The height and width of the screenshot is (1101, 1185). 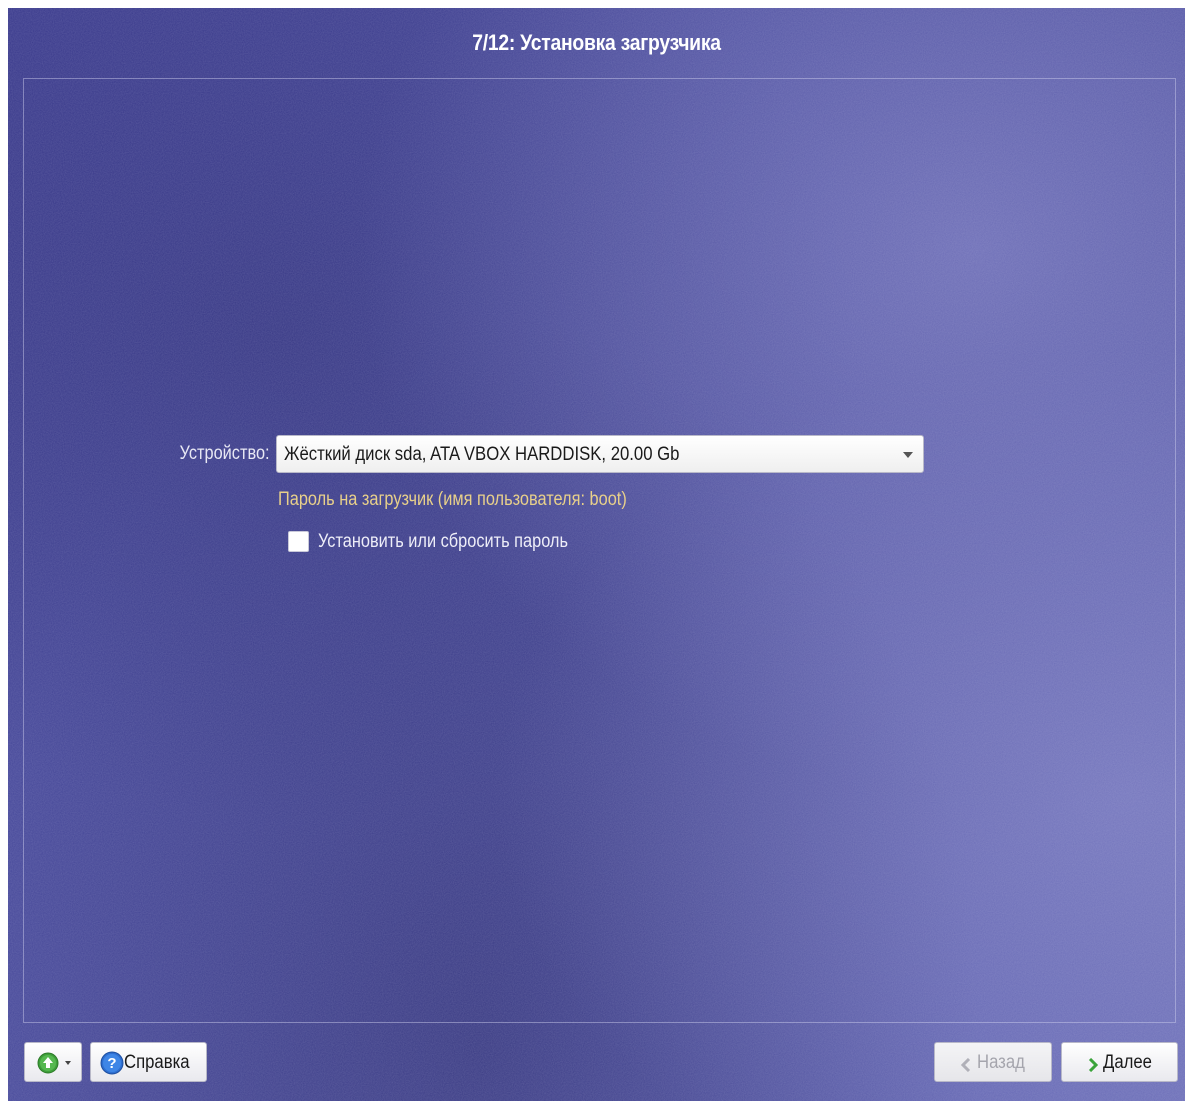 What do you see at coordinates (1127, 1062) in the screenshot?
I see `next-button-label: Далее` at bounding box center [1127, 1062].